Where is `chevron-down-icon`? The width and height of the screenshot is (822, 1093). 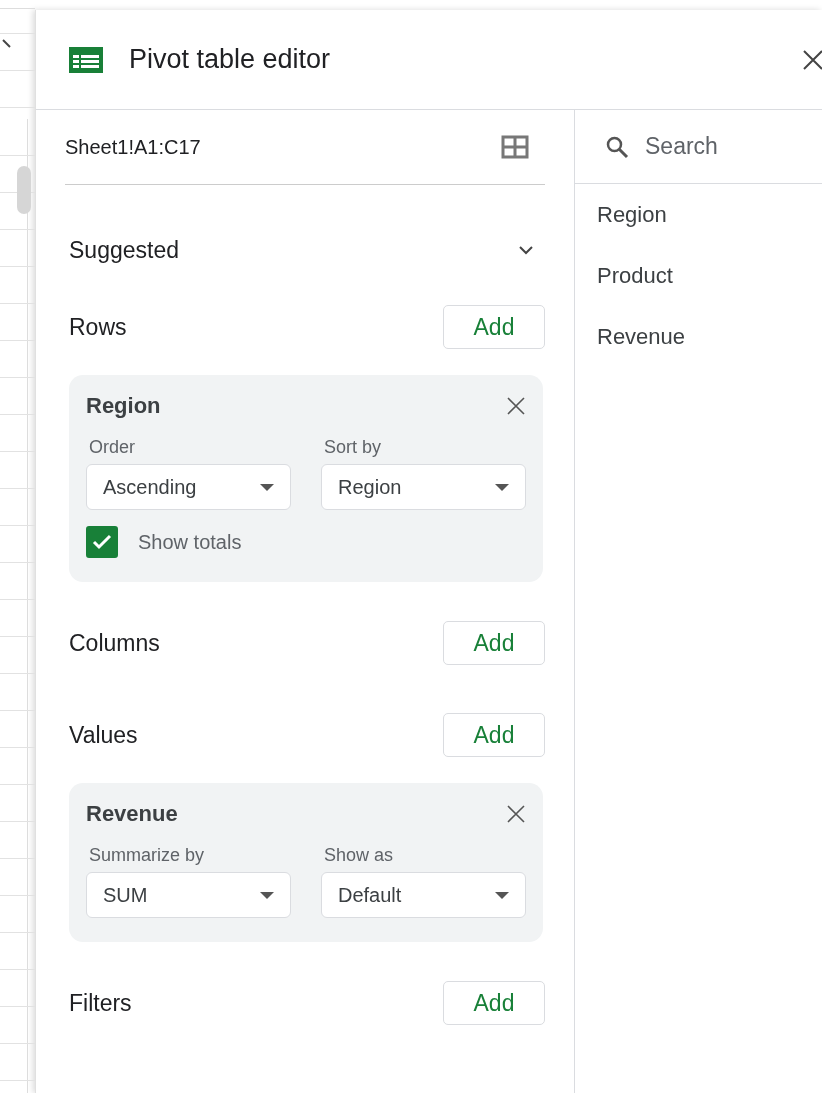 chevron-down-icon is located at coordinates (526, 250).